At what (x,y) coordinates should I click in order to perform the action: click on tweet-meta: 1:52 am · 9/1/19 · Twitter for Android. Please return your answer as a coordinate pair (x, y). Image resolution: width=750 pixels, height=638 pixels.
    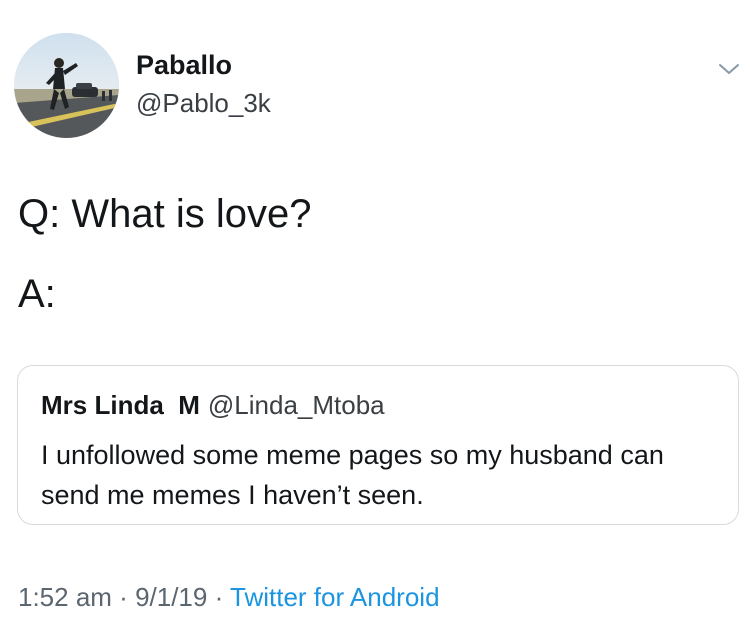
    Looking at the image, I should click on (229, 597).